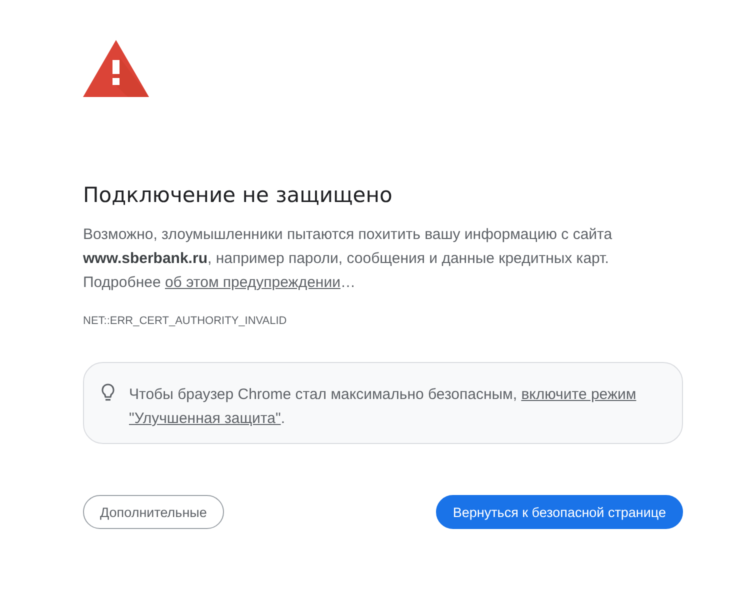 The height and width of the screenshot is (598, 745). Describe the element at coordinates (185, 321) in the screenshot. I see `error-code: NET::ERR_CERT_AUTHORITY_INVALID` at that location.